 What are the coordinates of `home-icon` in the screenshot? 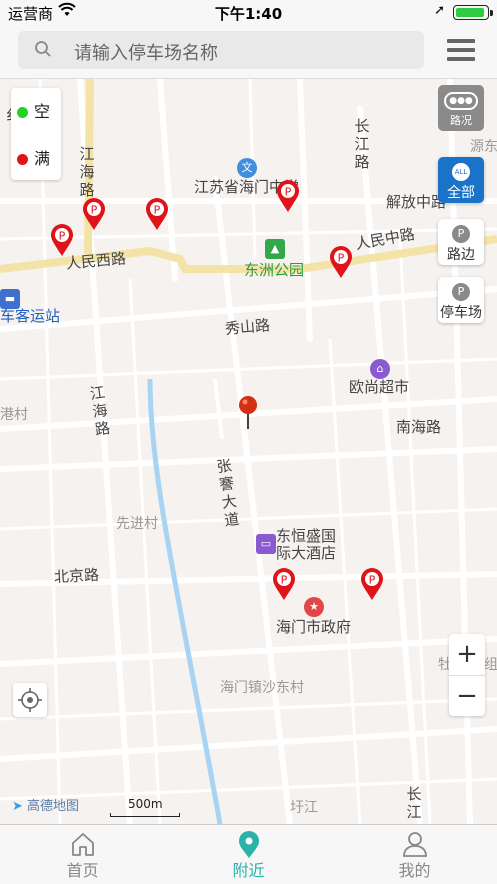 It's located at (82, 844).